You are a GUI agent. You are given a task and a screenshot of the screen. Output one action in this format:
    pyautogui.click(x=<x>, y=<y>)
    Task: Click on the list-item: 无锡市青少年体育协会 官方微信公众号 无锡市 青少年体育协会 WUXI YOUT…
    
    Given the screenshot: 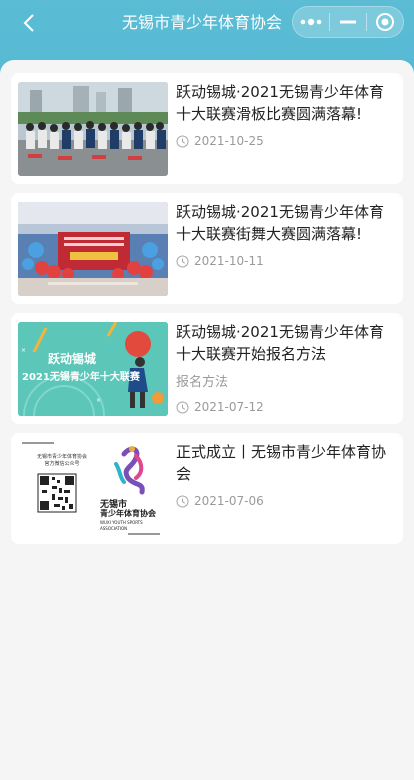 What is the action you would take?
    pyautogui.click(x=207, y=488)
    